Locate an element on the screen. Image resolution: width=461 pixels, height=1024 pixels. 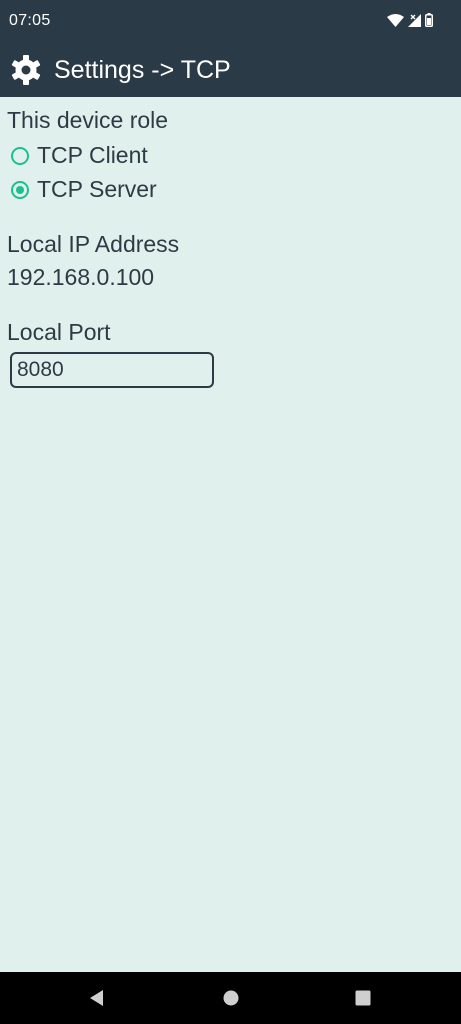
navigation-bar is located at coordinates (230, 998).